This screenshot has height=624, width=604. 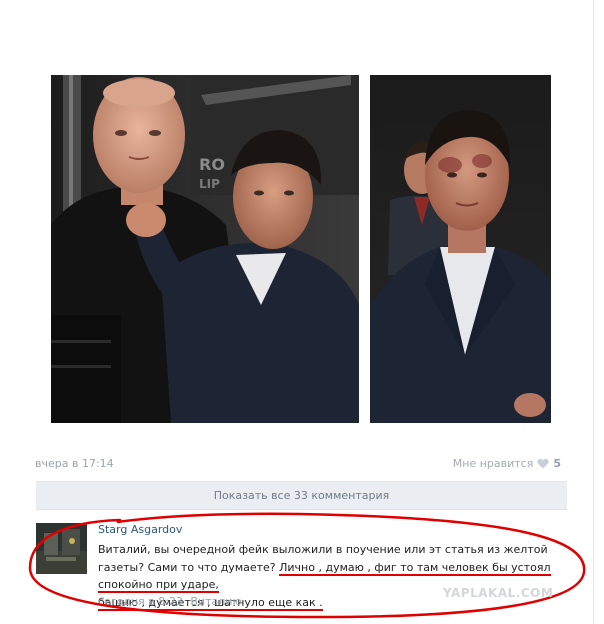 What do you see at coordinates (543, 463) in the screenshot?
I see `heart-icon` at bounding box center [543, 463].